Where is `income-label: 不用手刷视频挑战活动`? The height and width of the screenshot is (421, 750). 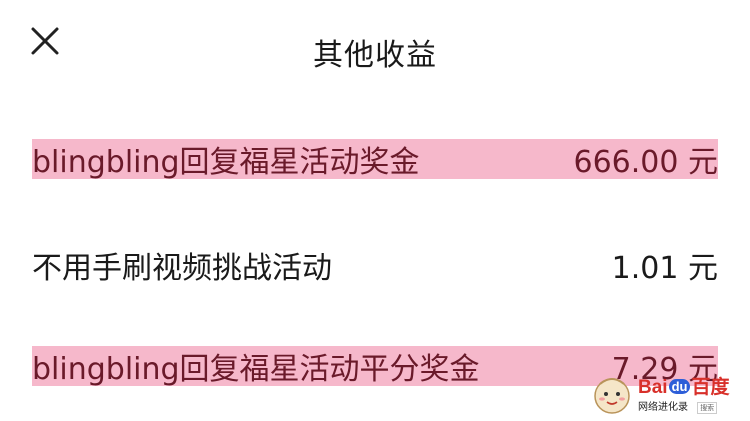
income-label: 不用手刷视频挑战活动 is located at coordinates (182, 268).